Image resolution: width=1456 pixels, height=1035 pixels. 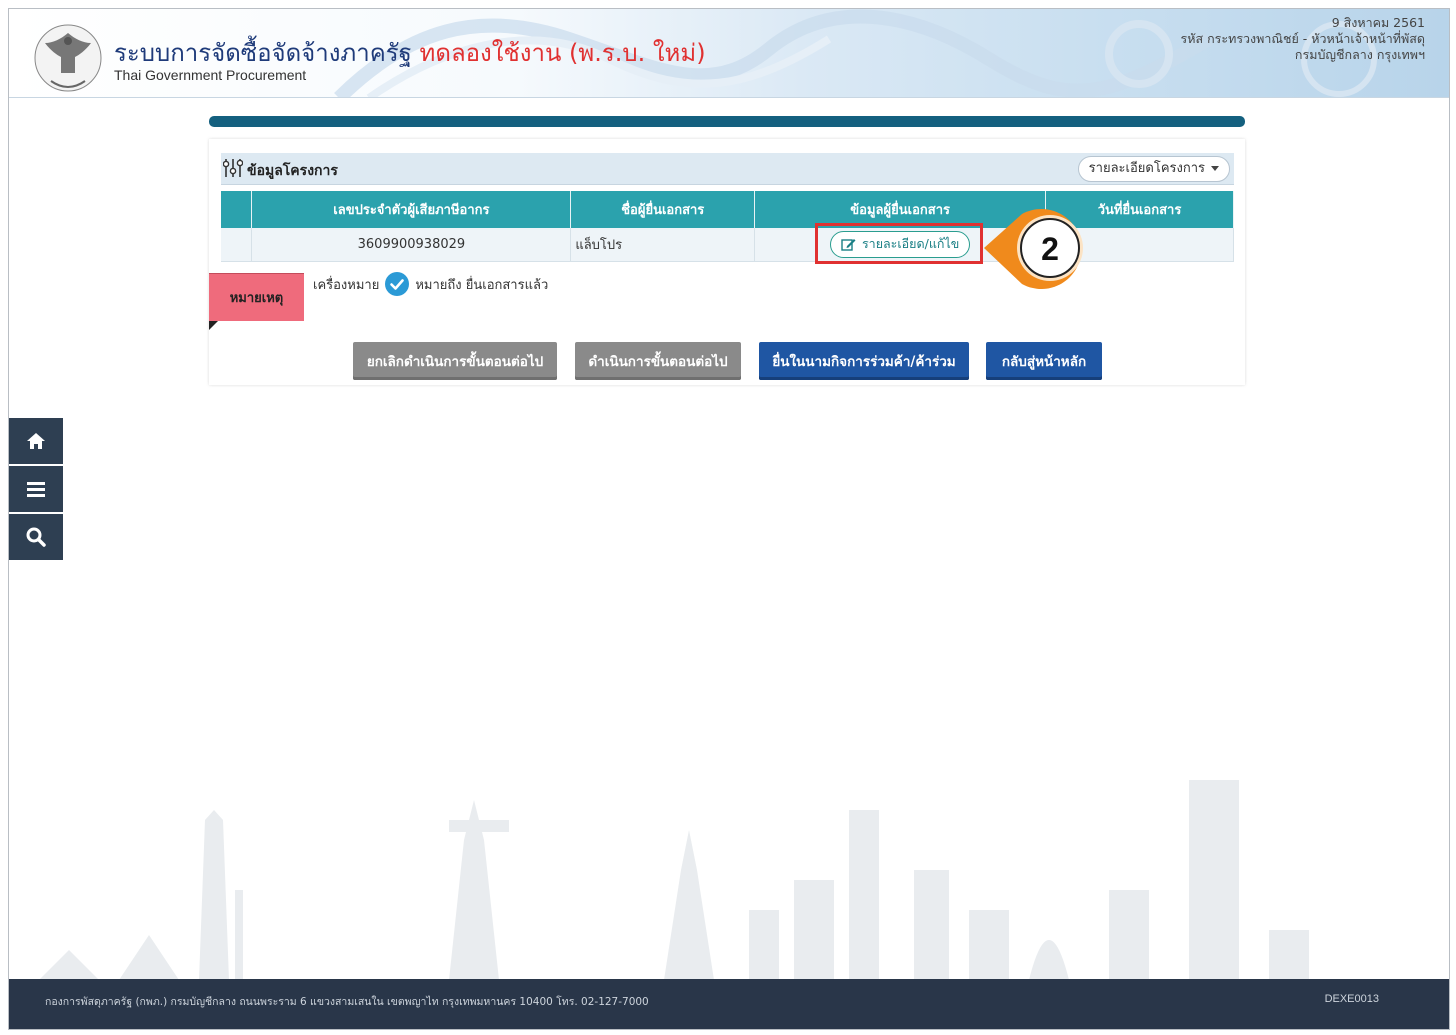 What do you see at coordinates (1351, 999) in the screenshot?
I see `page-code: DEXE0013` at bounding box center [1351, 999].